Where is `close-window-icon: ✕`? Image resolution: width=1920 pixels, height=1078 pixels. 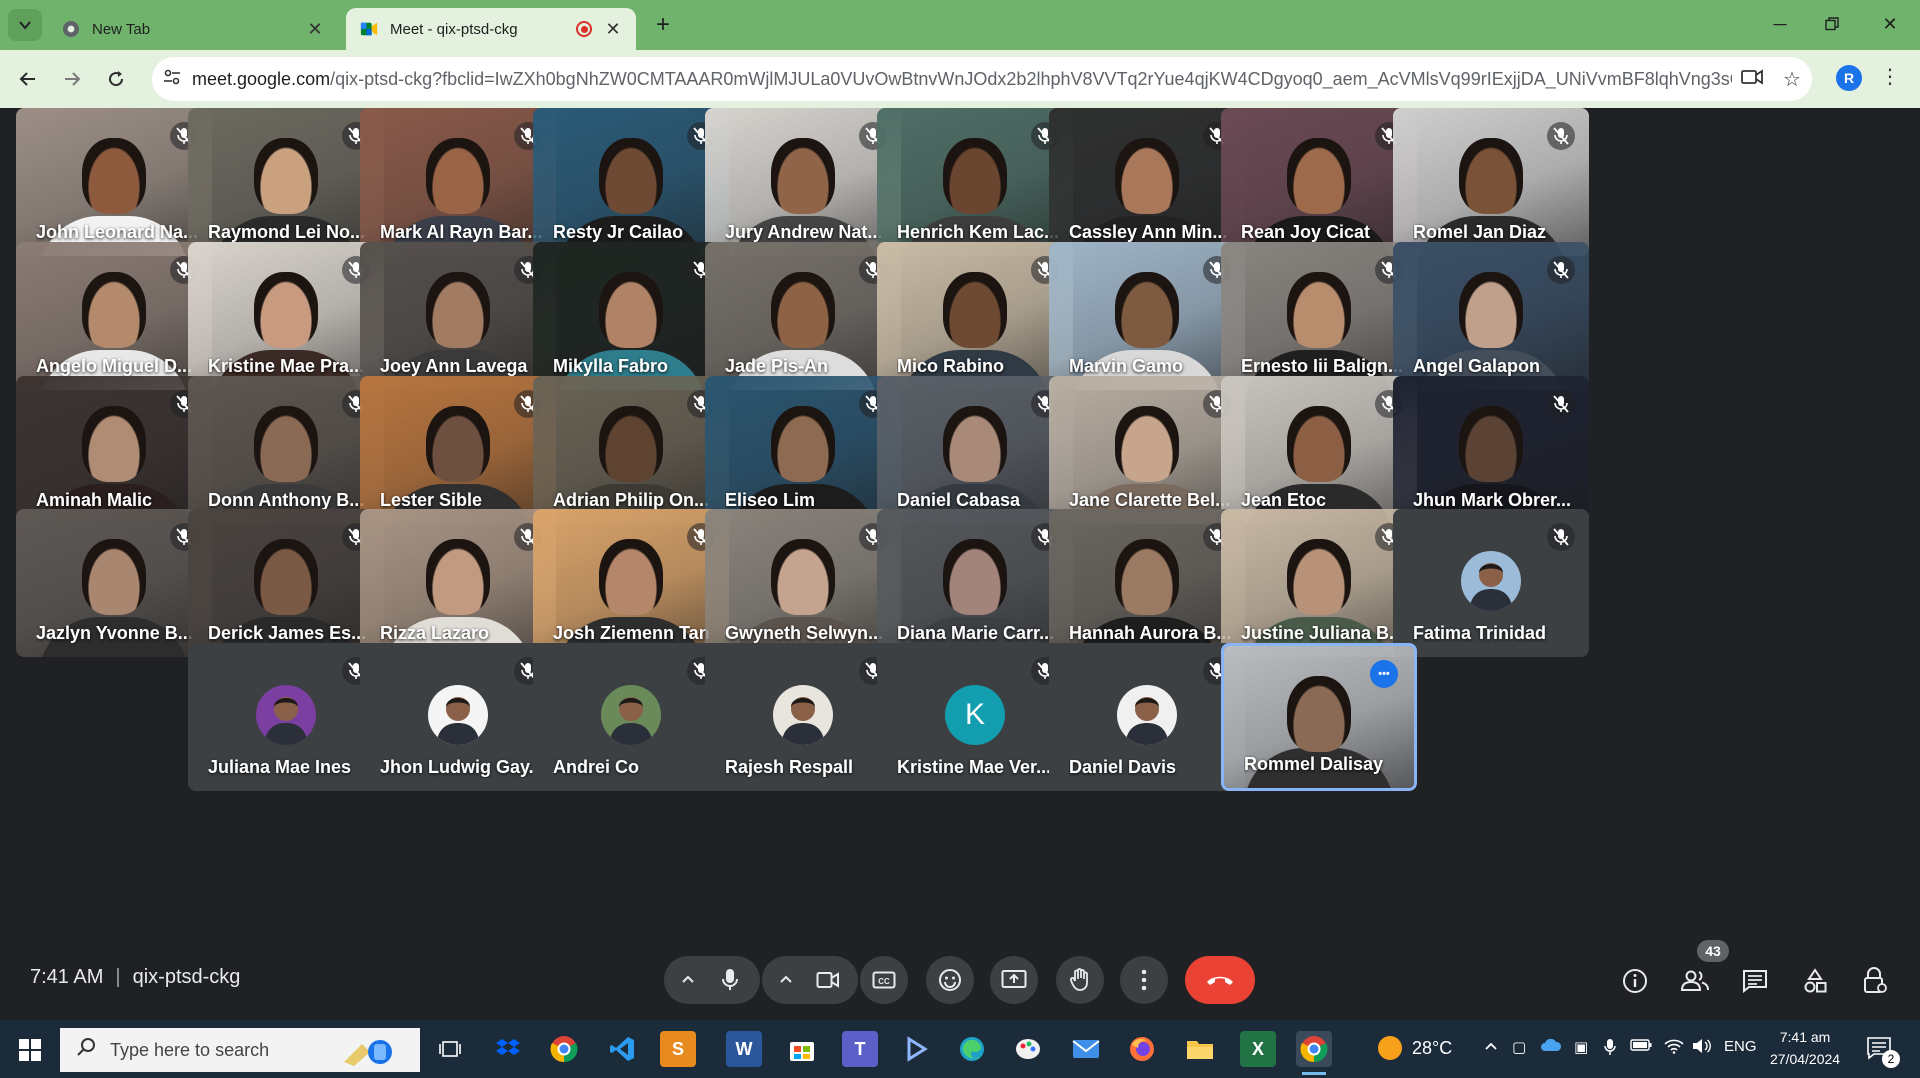 close-window-icon: ✕ is located at coordinates (1890, 24).